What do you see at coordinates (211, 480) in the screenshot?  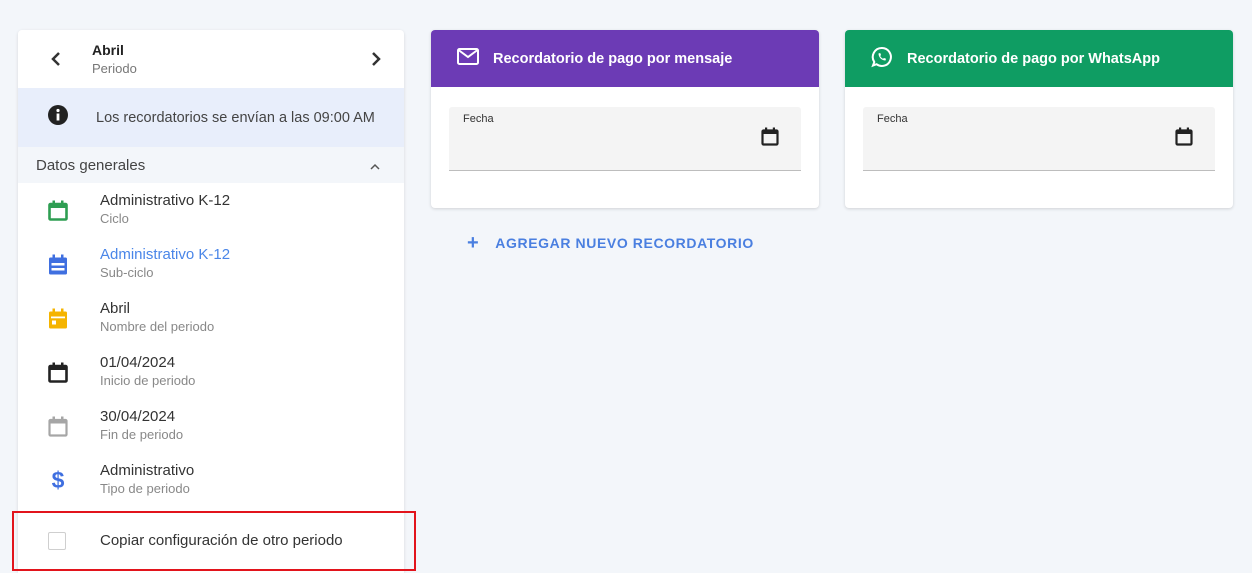 I see `list-item-tipo-periodo: $ Administrativo Tipo de periodo` at bounding box center [211, 480].